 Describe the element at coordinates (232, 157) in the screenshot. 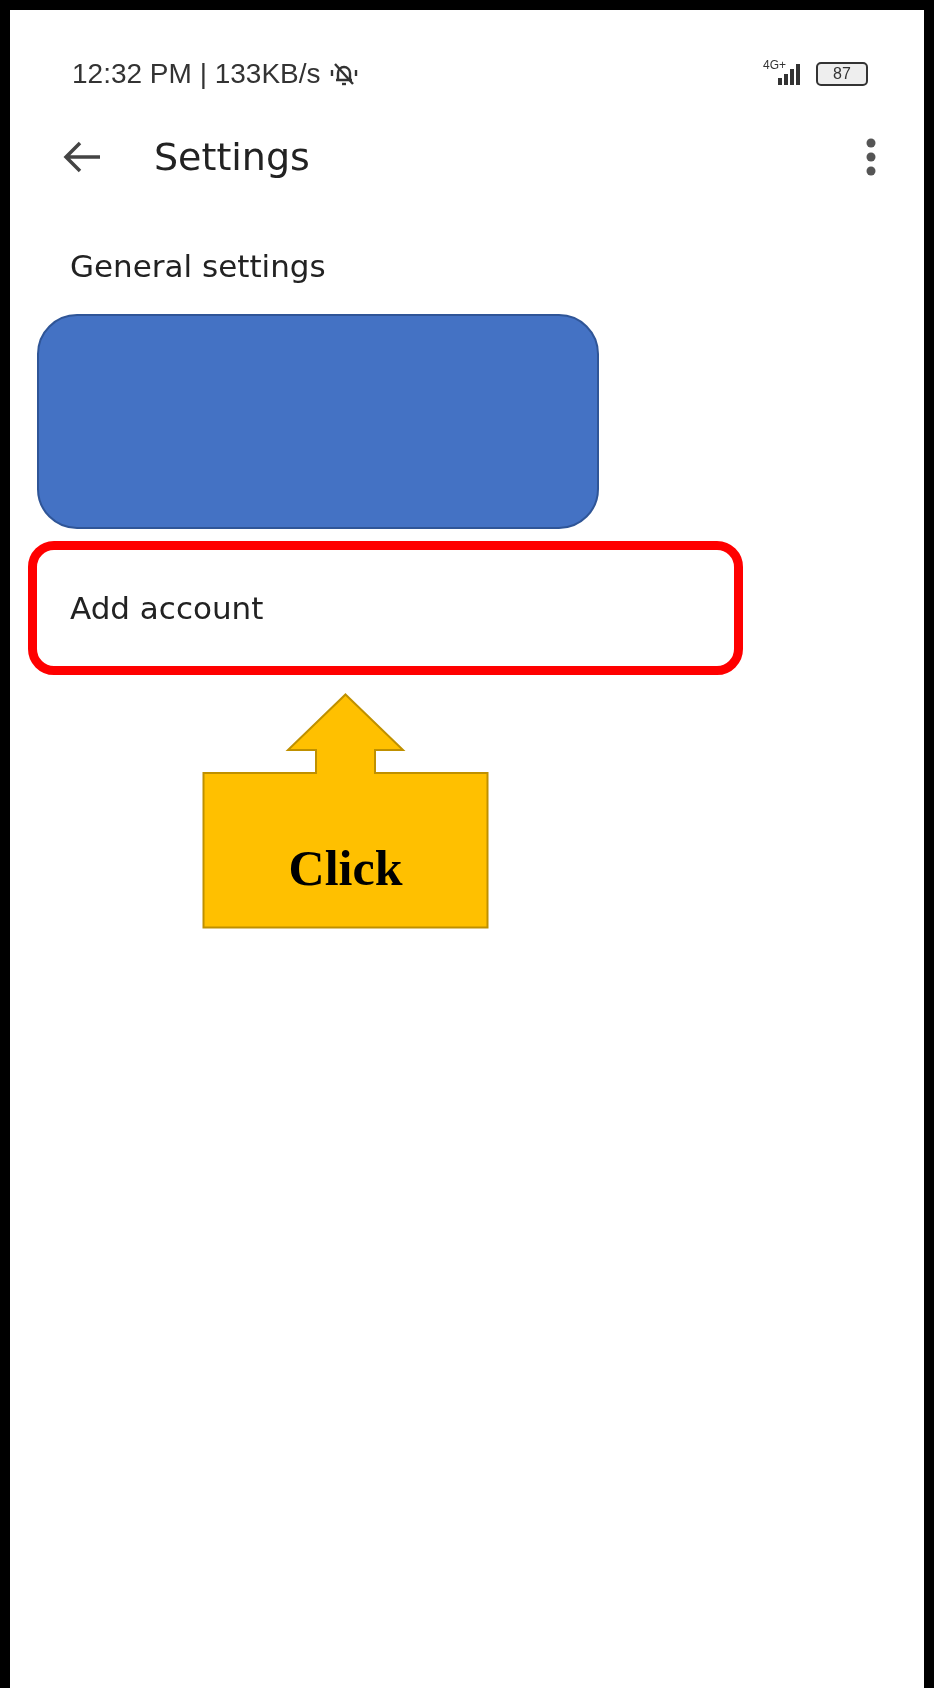

I see `page-title: Settings` at that location.